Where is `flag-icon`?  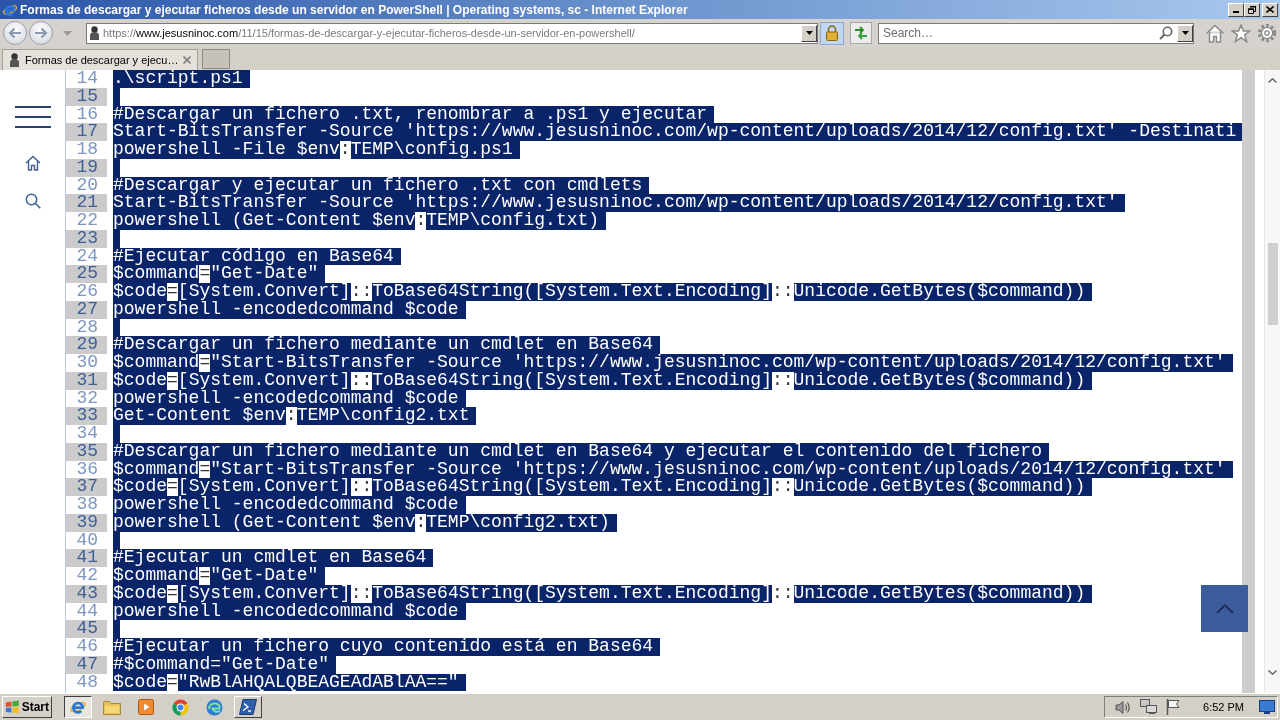
flag-icon is located at coordinates (1173, 707).